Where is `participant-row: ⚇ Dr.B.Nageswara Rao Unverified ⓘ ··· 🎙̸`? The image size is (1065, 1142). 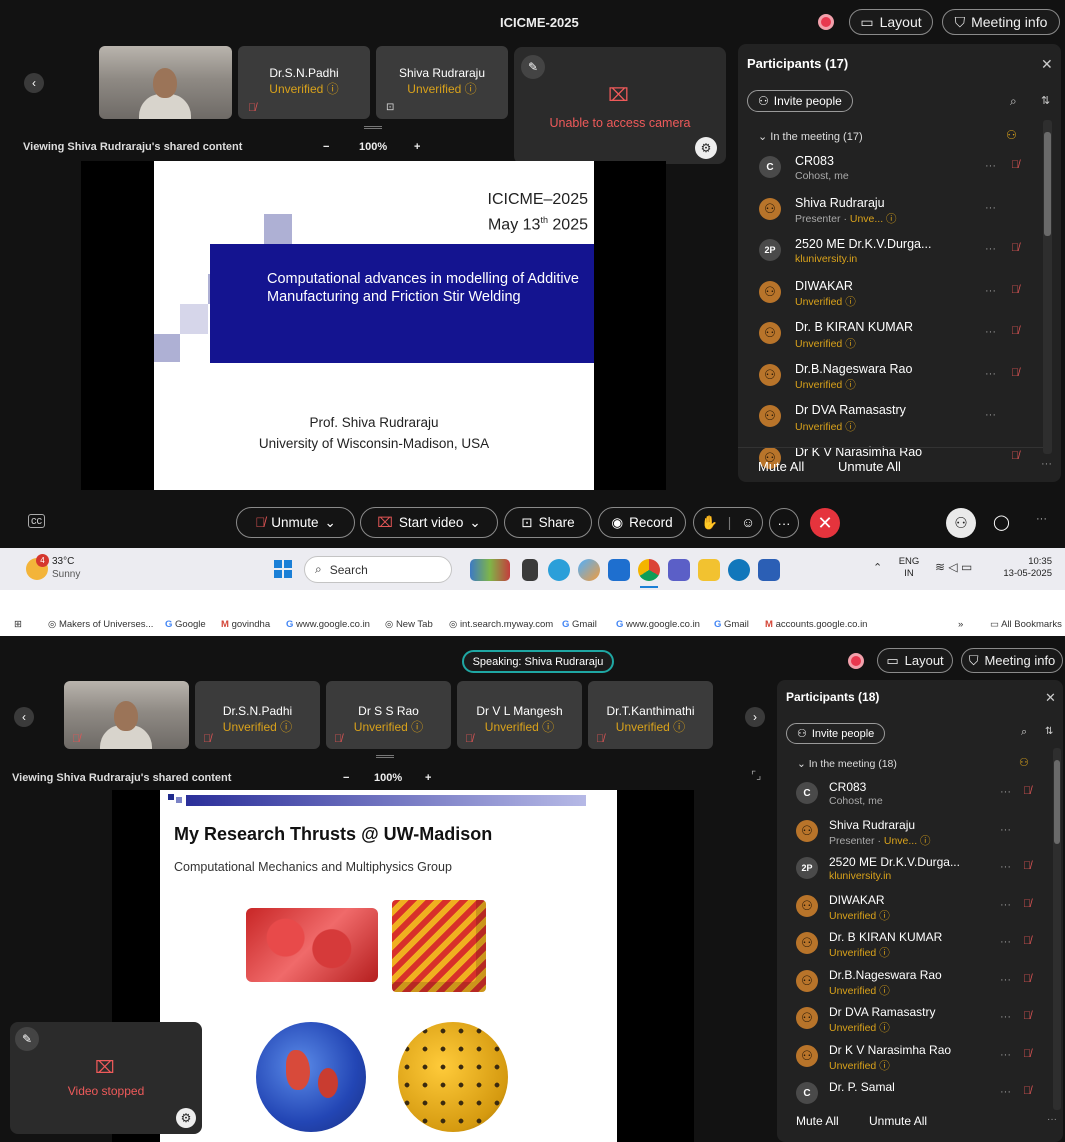
participant-row: ⚇ Dr.B.Nageswara Rao Unverified ⓘ ··· 🎙̸ is located at coordinates (921, 988).